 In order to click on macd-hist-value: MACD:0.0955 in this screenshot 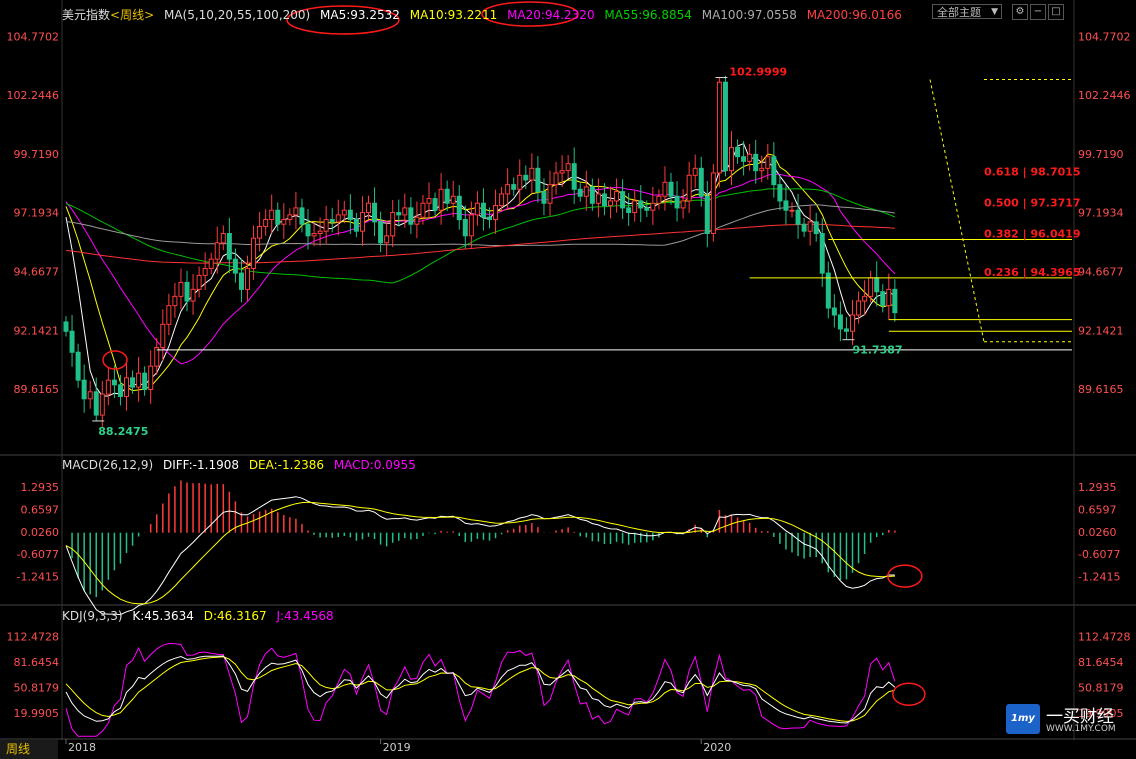, I will do `click(374, 465)`.